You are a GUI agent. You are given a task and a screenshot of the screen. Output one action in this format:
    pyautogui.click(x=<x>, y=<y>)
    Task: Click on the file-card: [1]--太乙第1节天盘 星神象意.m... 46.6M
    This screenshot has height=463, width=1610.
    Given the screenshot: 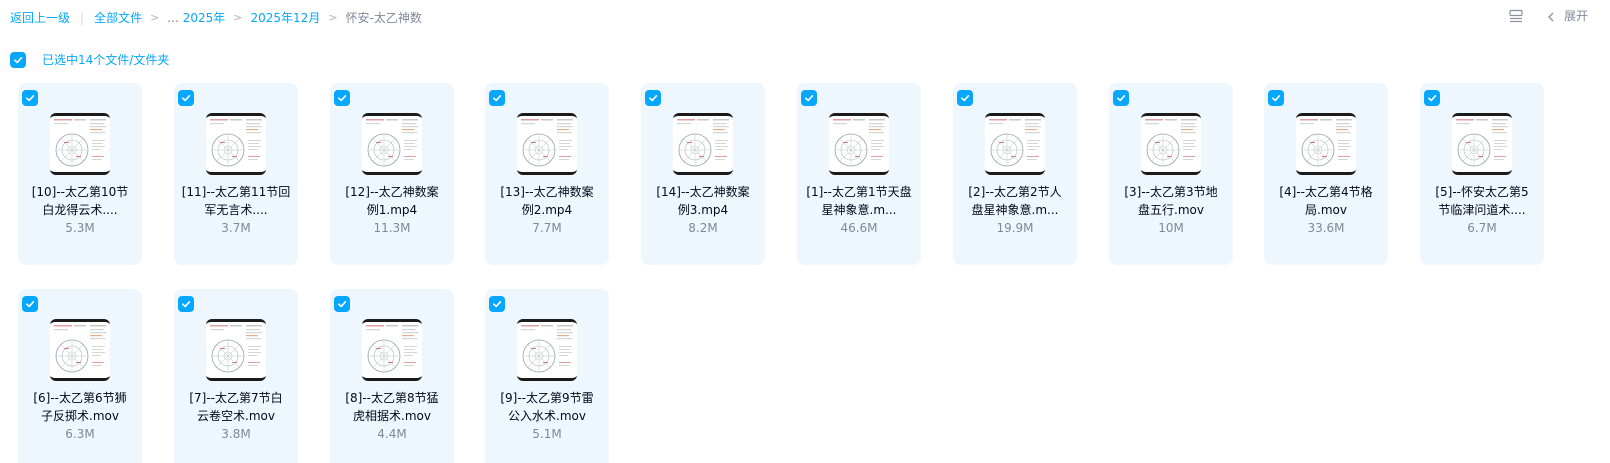 What is the action you would take?
    pyautogui.click(x=859, y=174)
    